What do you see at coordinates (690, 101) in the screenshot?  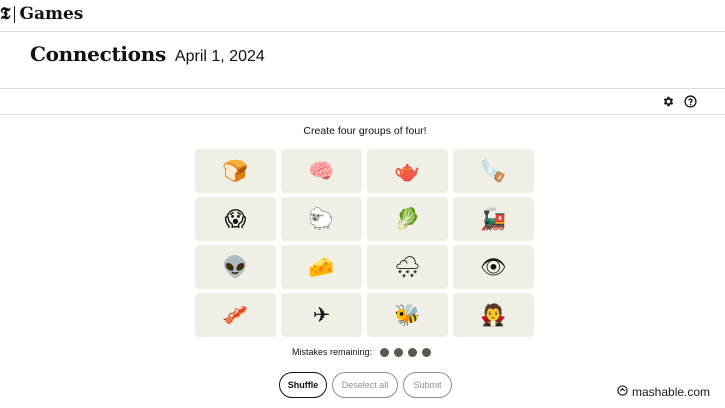 I see `help-icon` at bounding box center [690, 101].